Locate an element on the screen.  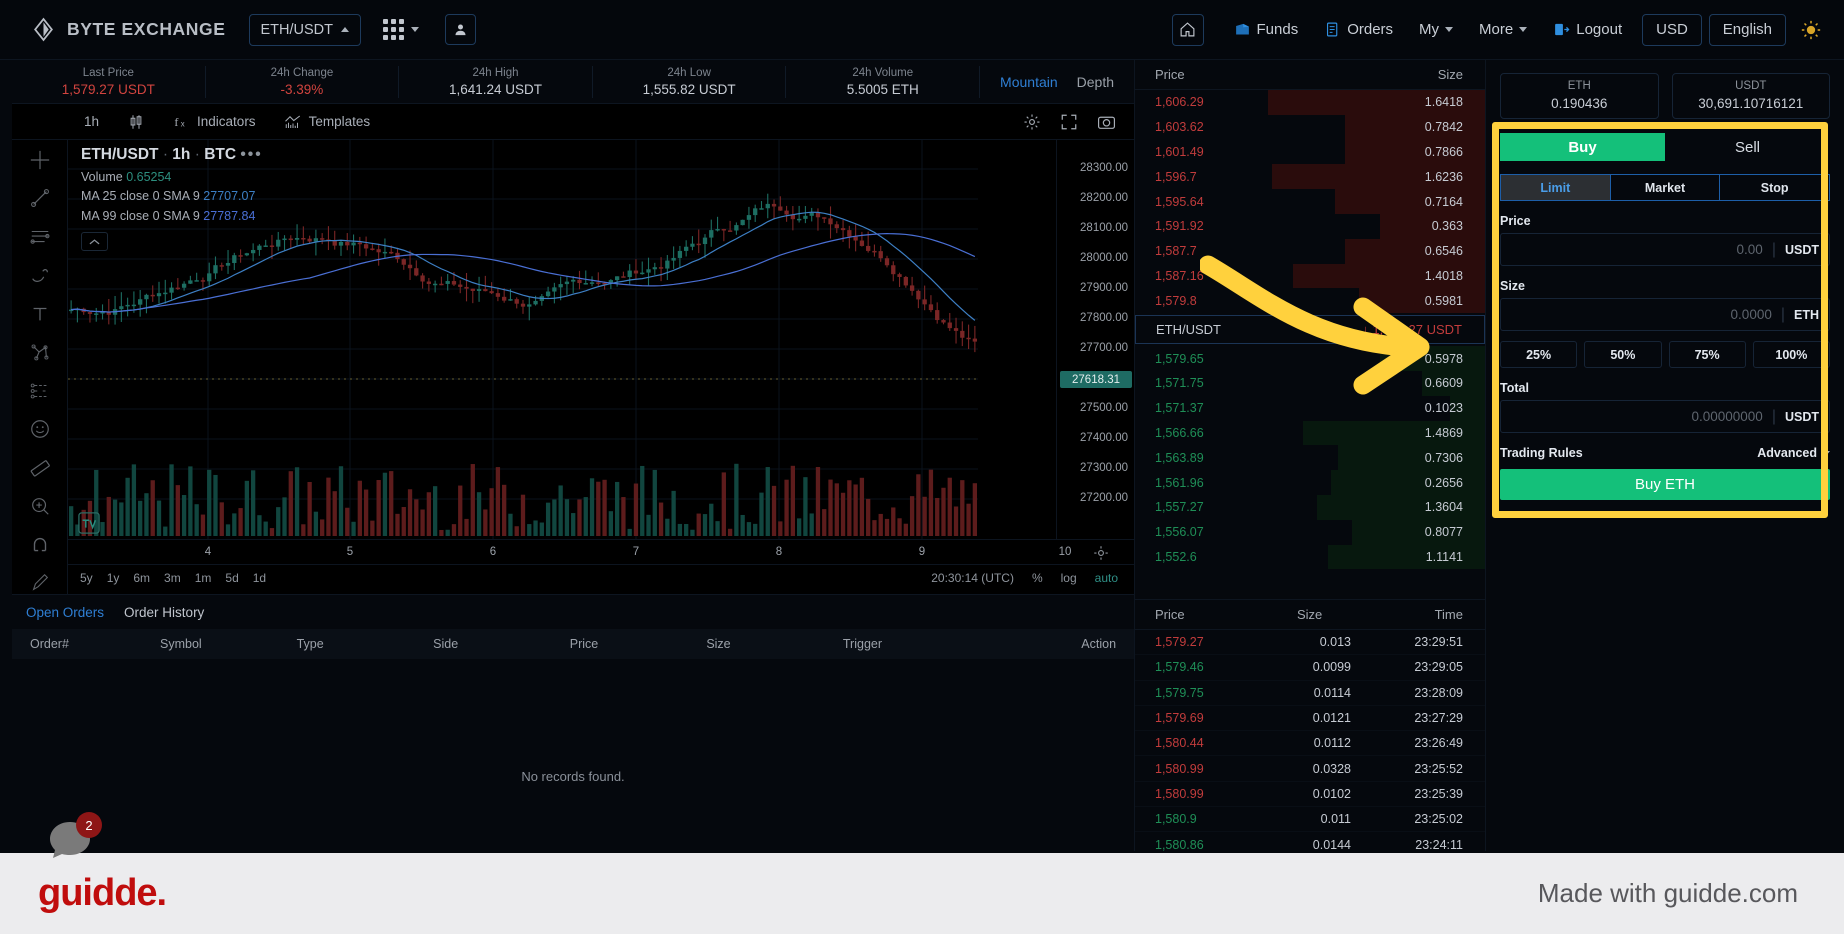
brush-tool-icon is located at coordinates (40, 276).